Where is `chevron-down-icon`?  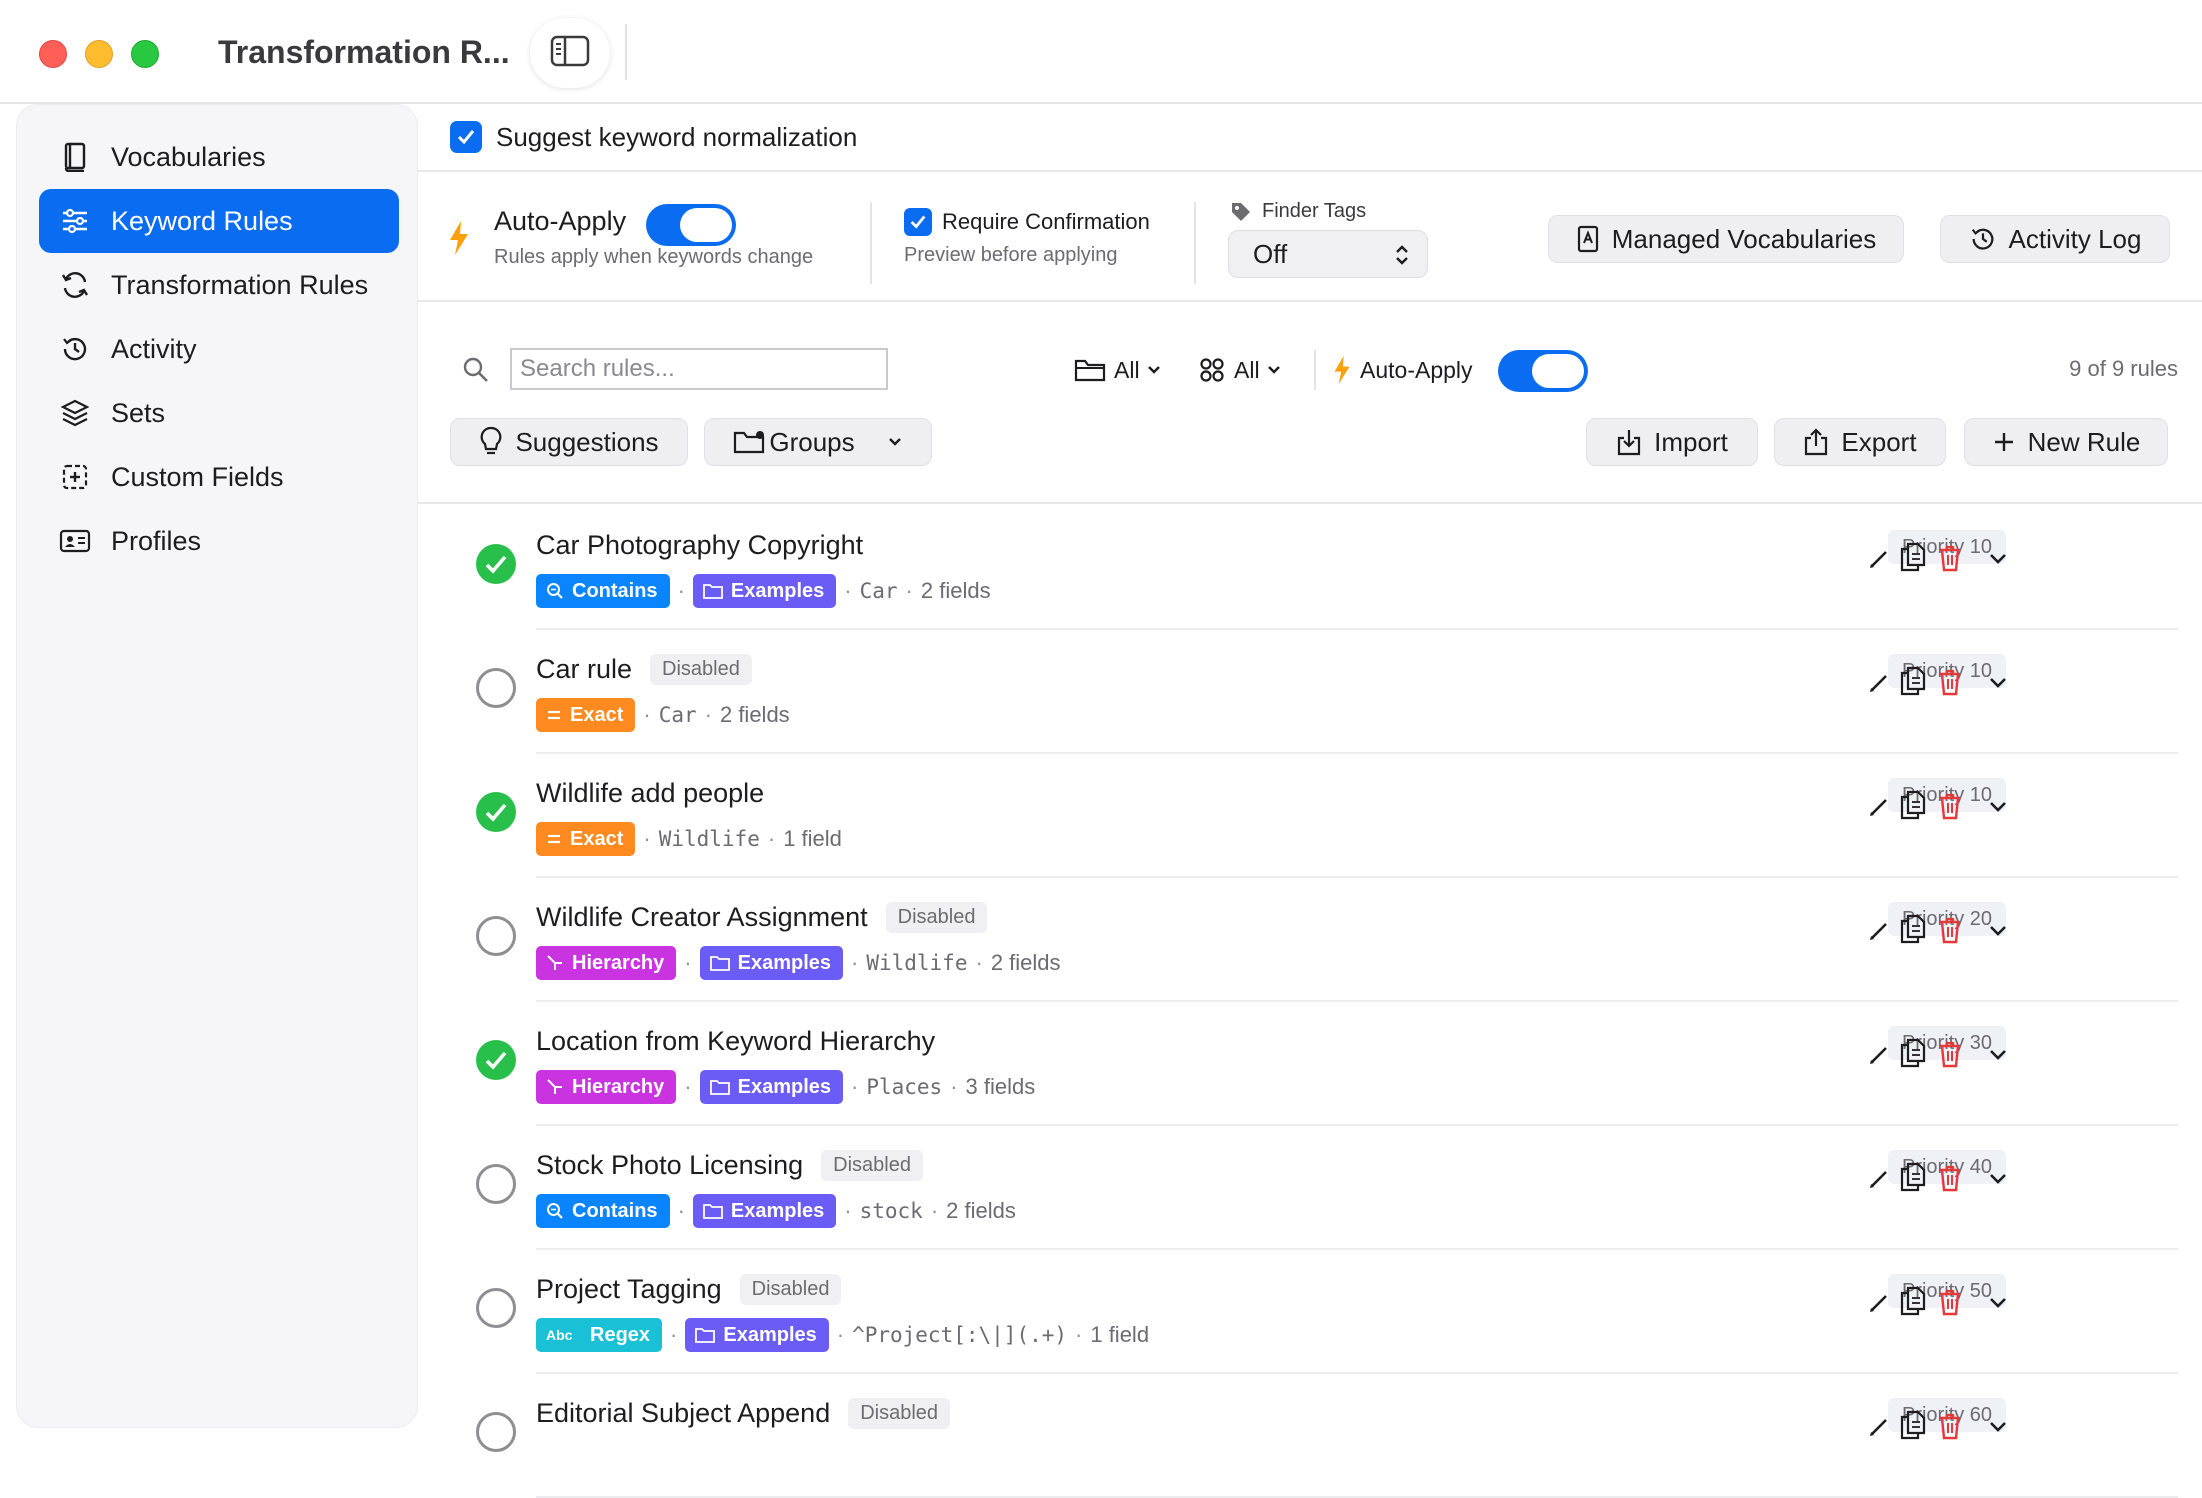 chevron-down-icon is located at coordinates (1998, 1305).